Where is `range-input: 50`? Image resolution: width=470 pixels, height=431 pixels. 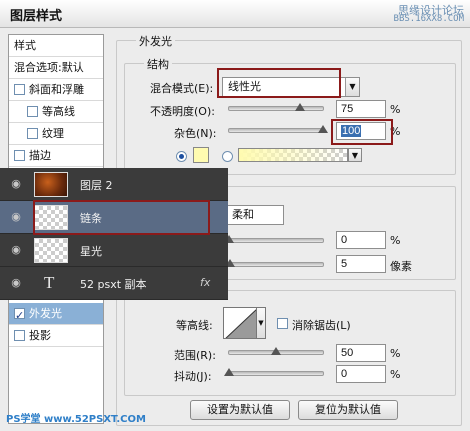
range-input: 50 is located at coordinates (361, 353).